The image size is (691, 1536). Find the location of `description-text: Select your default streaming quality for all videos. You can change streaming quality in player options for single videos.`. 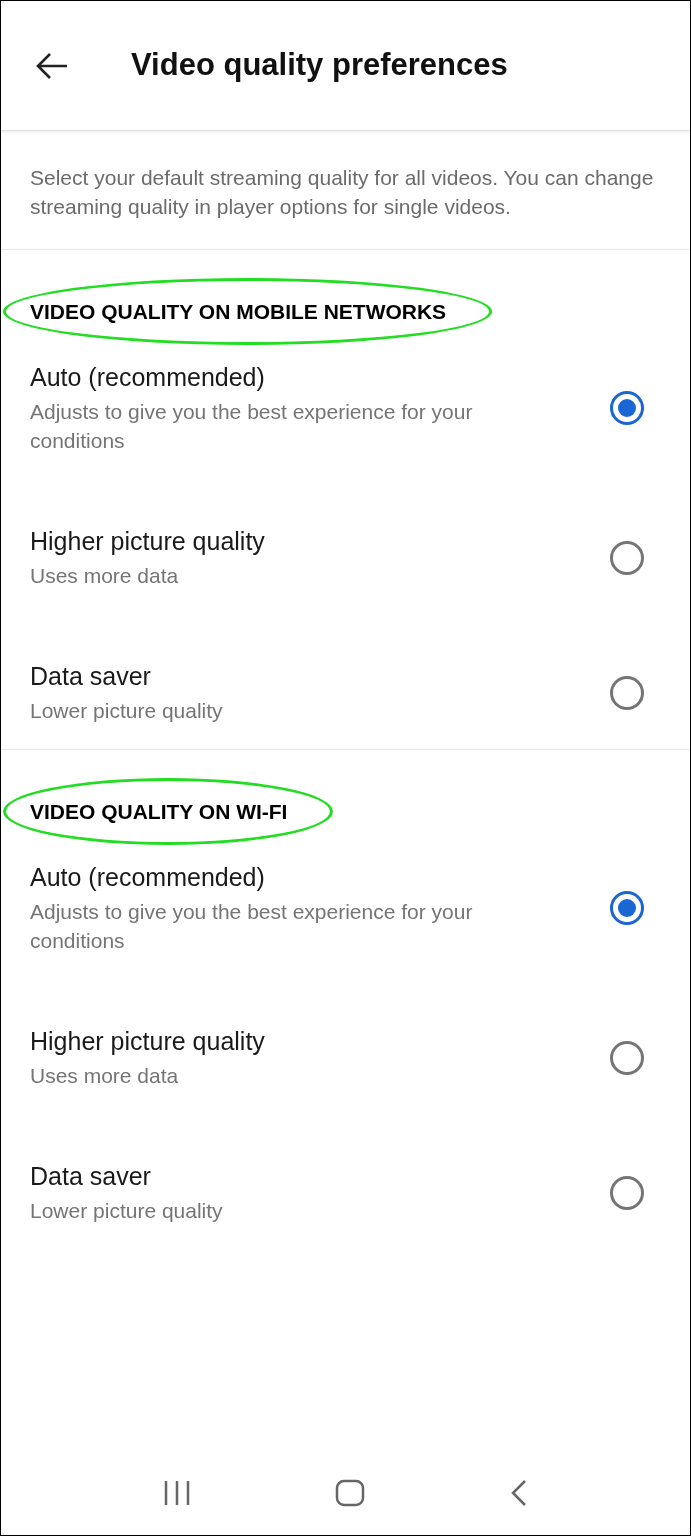

description-text: Select your default streaming quality for all videos. You can change streaming quality in player options for single videos. is located at coordinates (342, 192).